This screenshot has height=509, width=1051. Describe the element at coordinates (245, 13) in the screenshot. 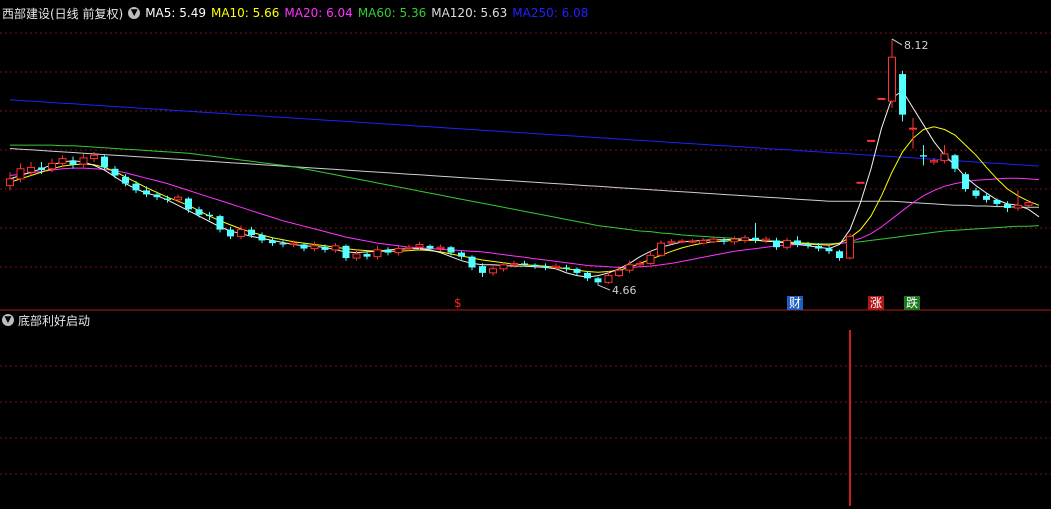

I see `ma-legend-item: MA10: 5.66` at that location.